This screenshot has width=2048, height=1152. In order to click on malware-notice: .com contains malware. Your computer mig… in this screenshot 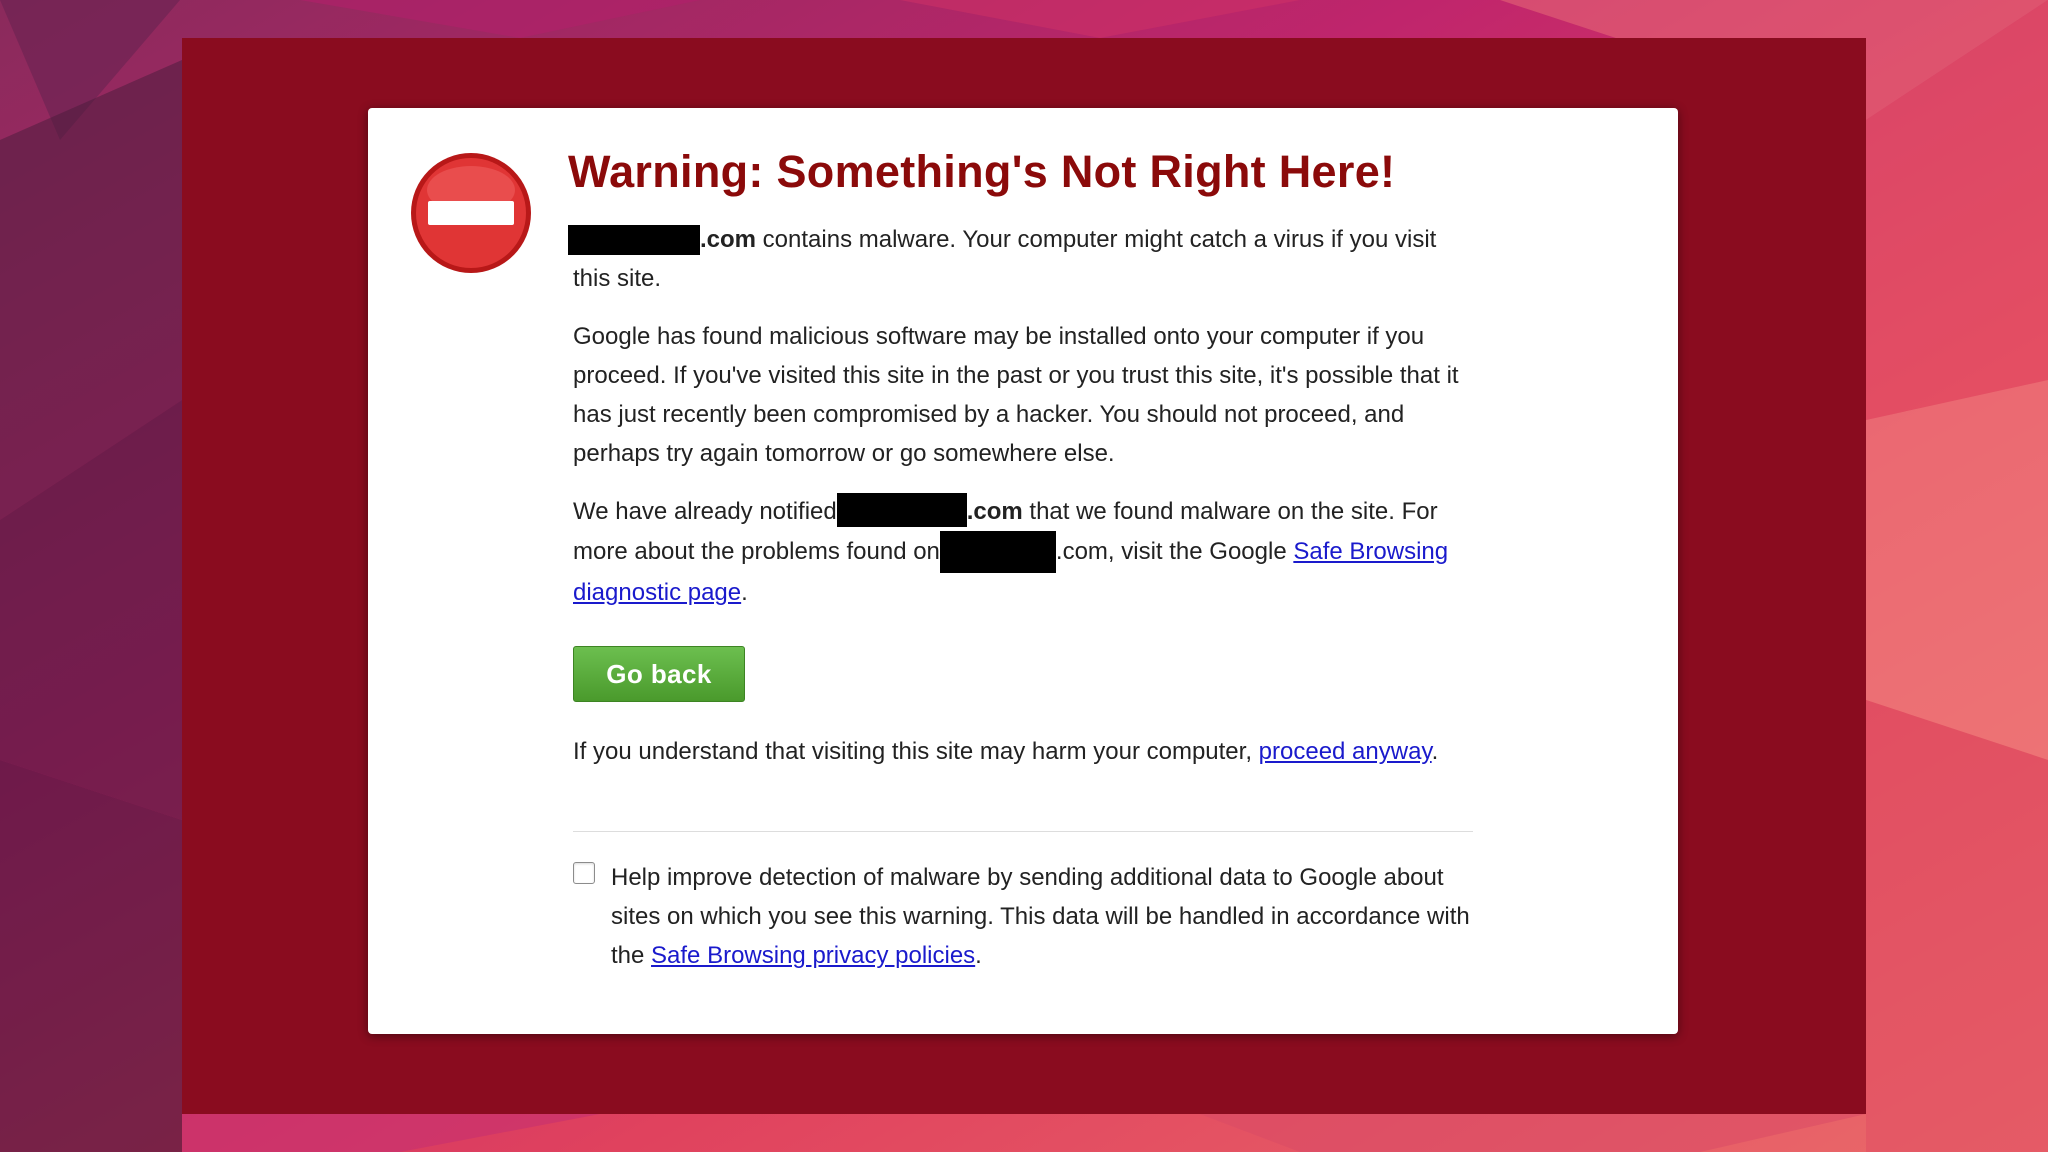, I will do `click(1020, 259)`.